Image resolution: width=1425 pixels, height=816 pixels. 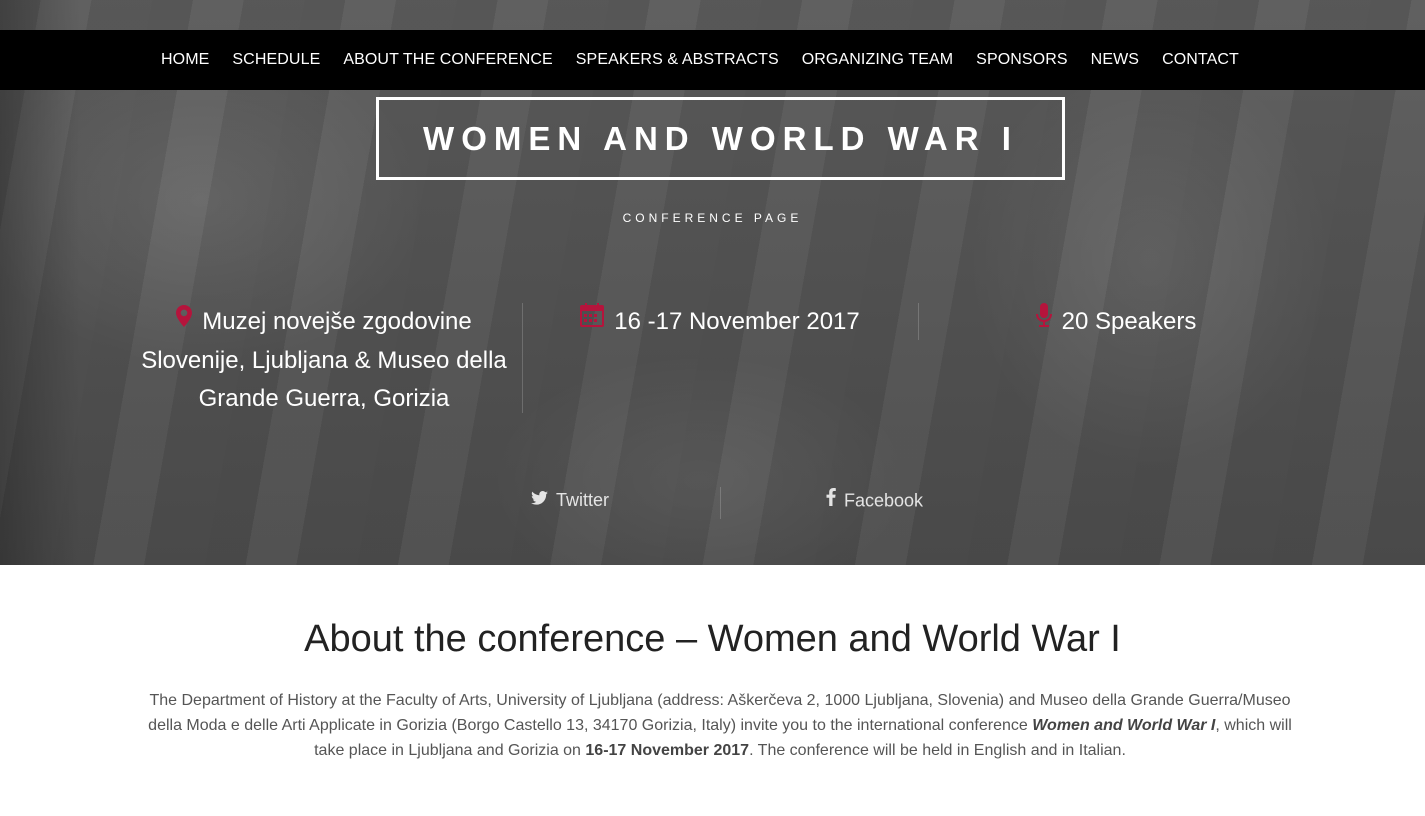 What do you see at coordinates (1200, 60) in the screenshot?
I see `nav-item-contact: CONTACT` at bounding box center [1200, 60].